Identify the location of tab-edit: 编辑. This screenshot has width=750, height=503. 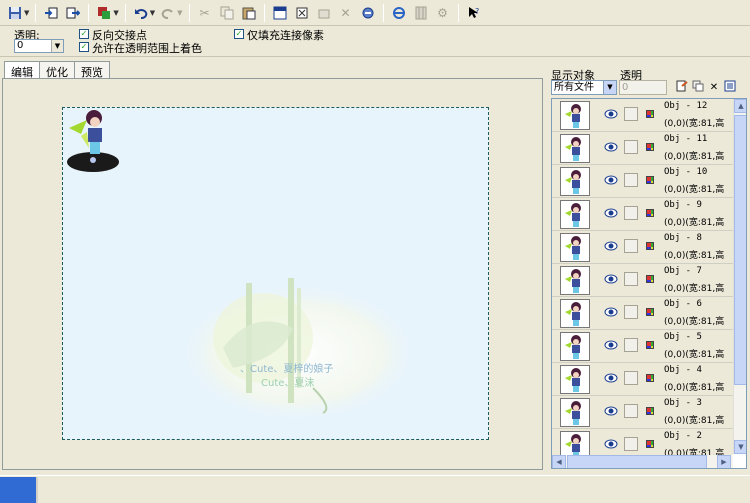
(22, 70).